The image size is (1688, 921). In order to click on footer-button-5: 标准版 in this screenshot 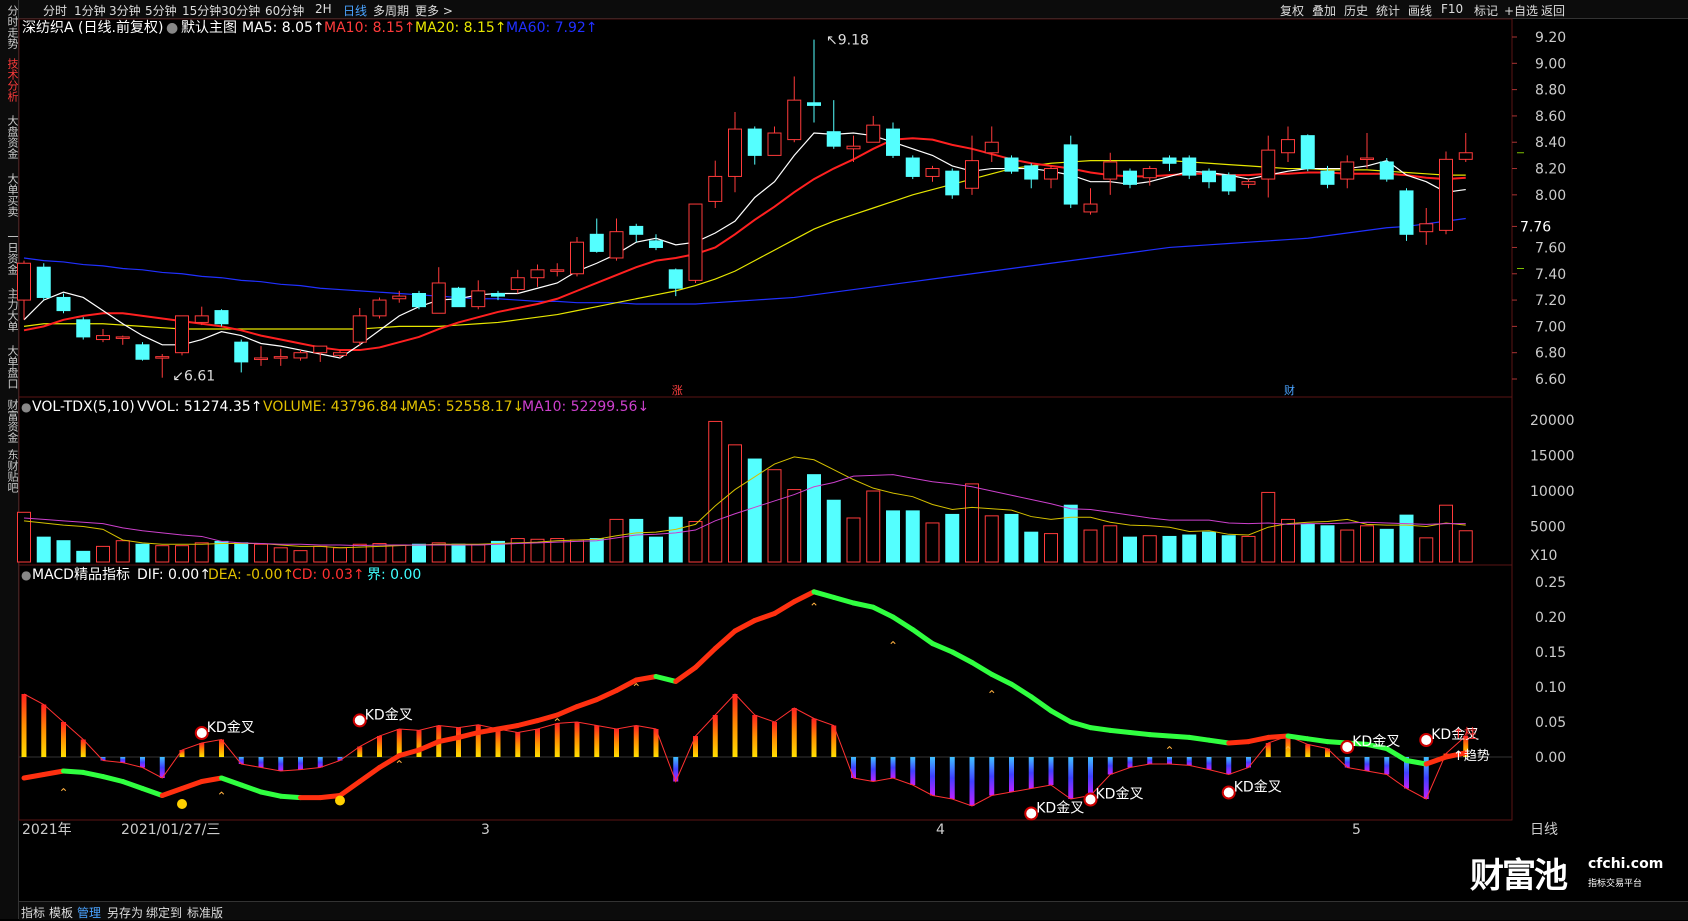, I will do `click(205, 912)`.